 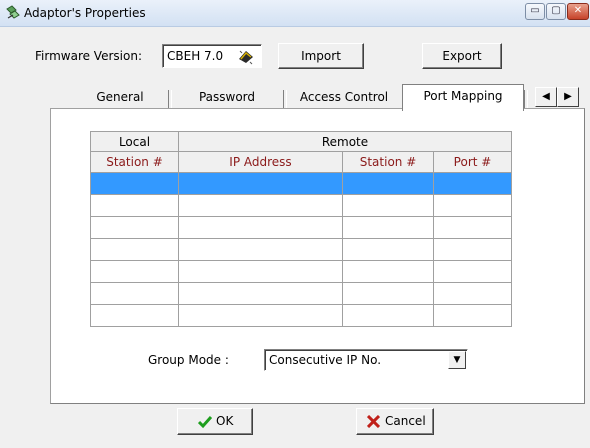 I want to click on close-icon: ✕, so click(x=578, y=10).